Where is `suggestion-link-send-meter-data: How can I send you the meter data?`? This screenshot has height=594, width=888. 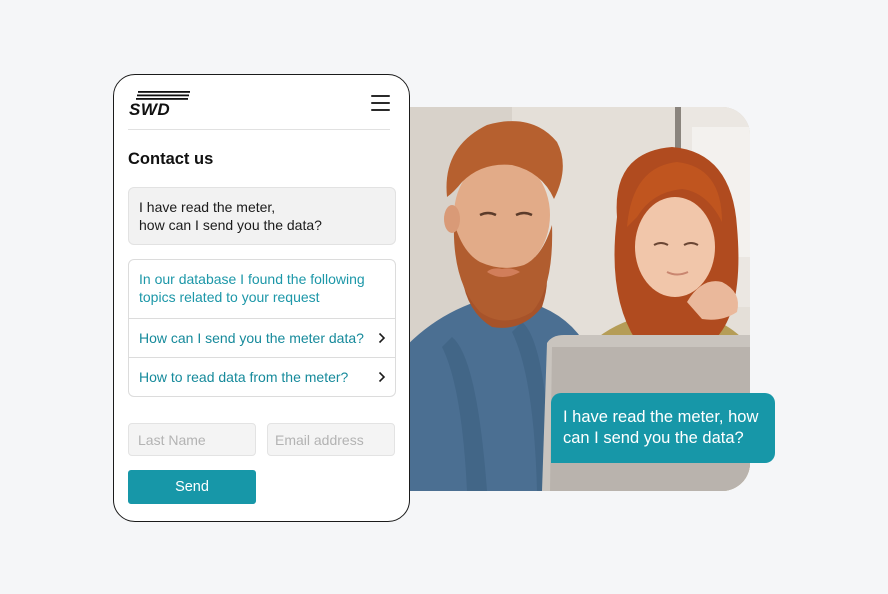
suggestion-link-send-meter-data: How can I send you the meter data? is located at coordinates (262, 337).